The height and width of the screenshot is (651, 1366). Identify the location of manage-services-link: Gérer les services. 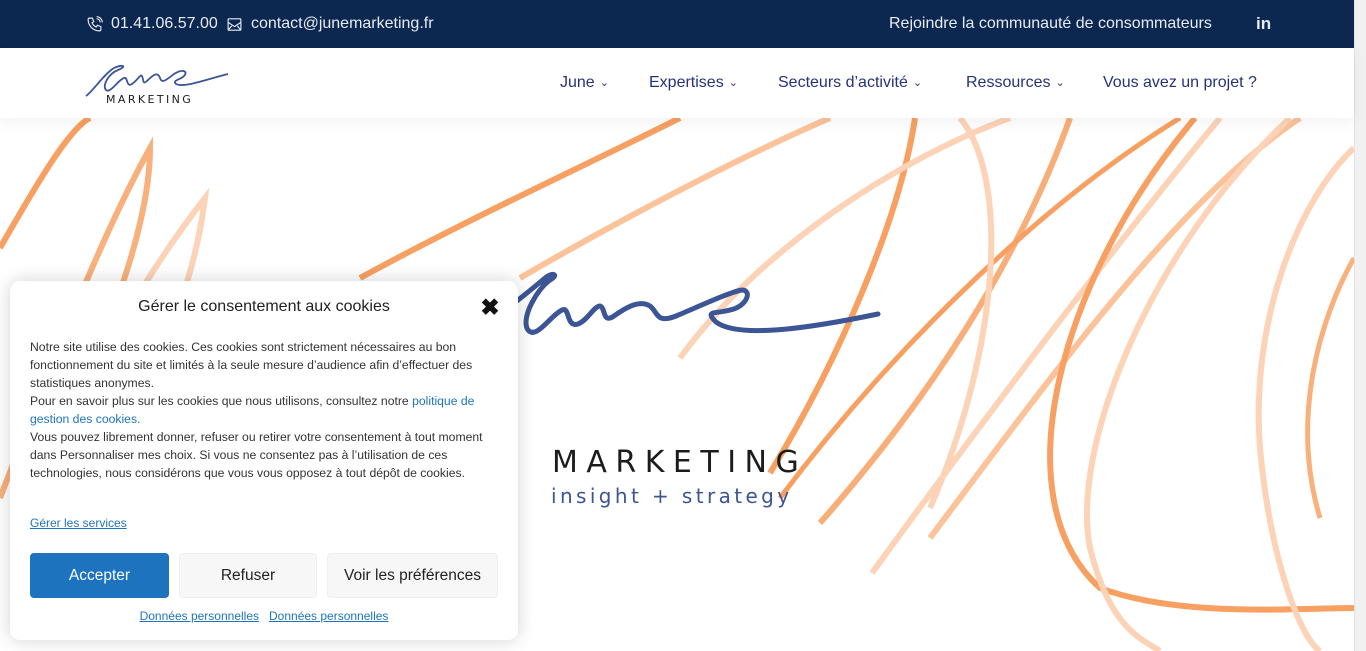
(78, 523).